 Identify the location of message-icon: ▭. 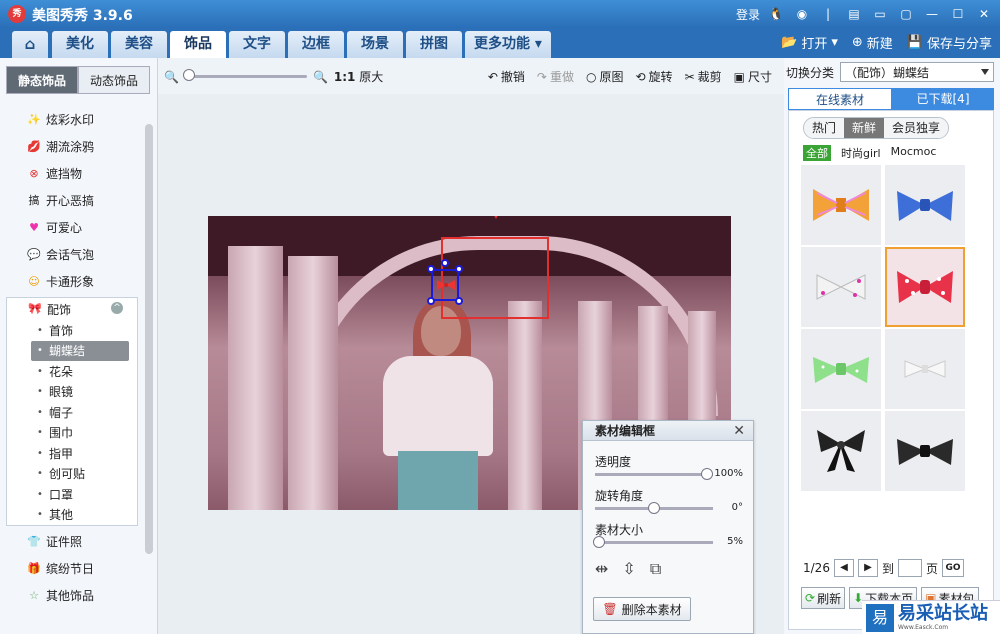
(880, 14).